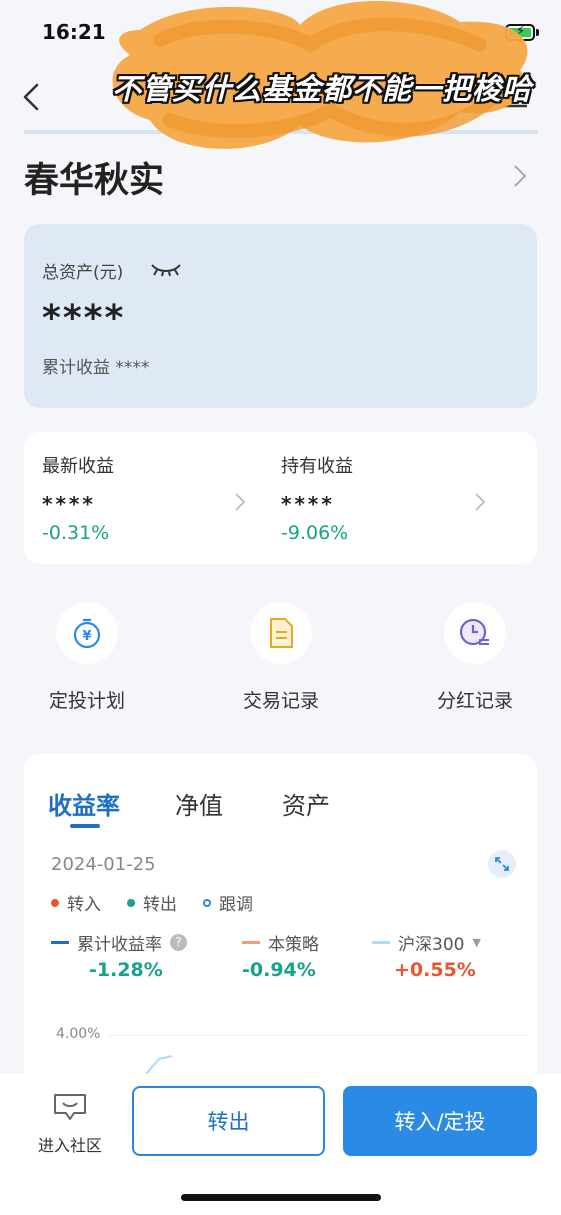 The width and height of the screenshot is (561, 1215). Describe the element at coordinates (131, 902) in the screenshot. I see `sell-dot-icon` at that location.